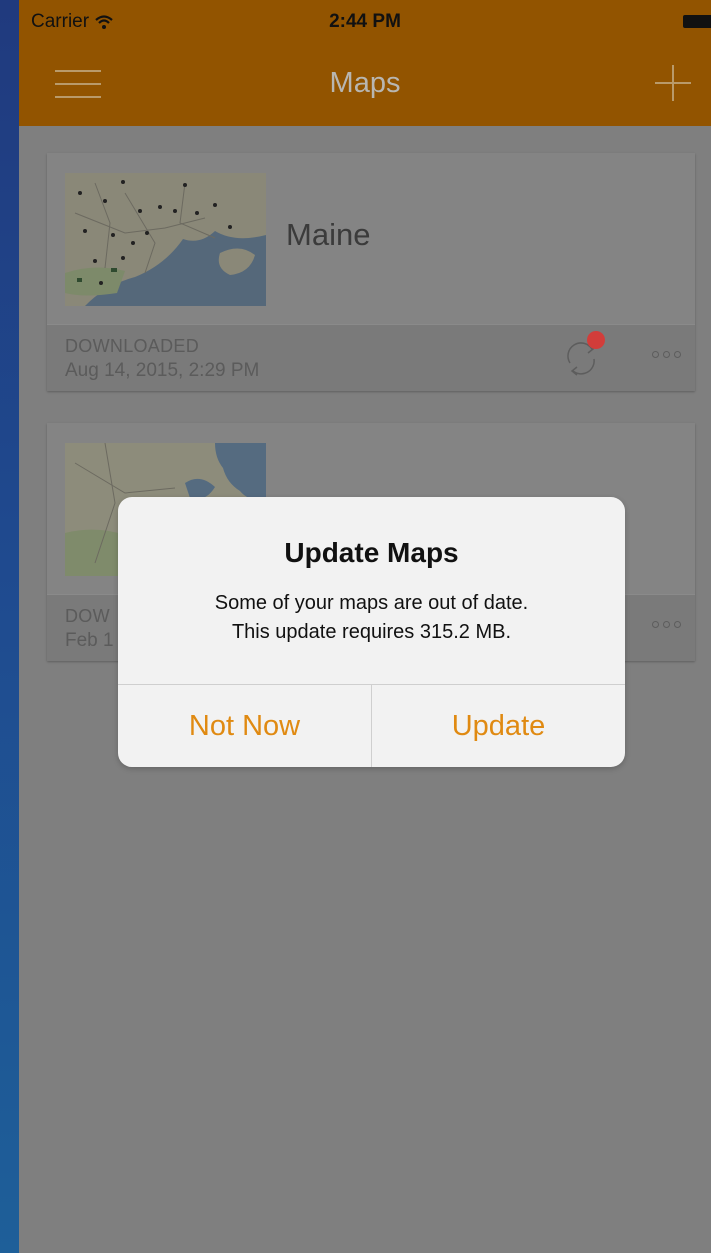  I want to click on alert-message-line: This update requires 315.2 MB., so click(371, 632).